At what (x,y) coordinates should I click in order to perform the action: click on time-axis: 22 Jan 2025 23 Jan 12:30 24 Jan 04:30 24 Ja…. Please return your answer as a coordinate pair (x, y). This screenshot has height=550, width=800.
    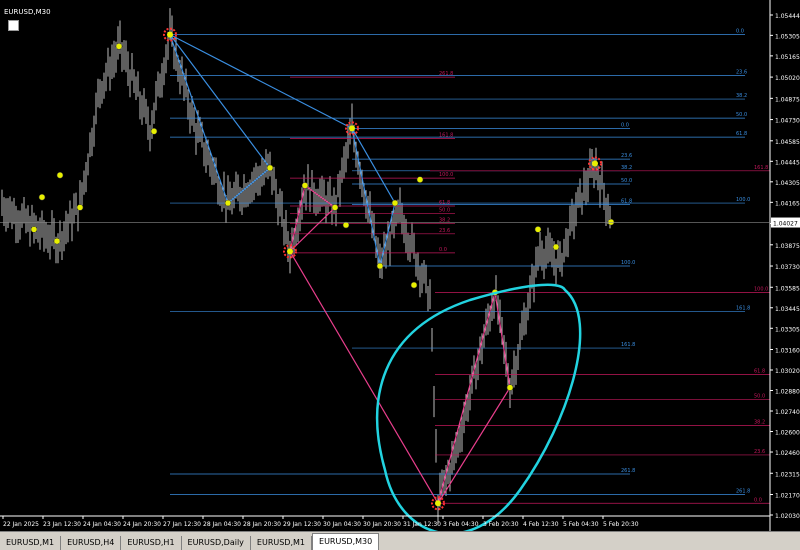
    Looking at the image, I should click on (385, 521).